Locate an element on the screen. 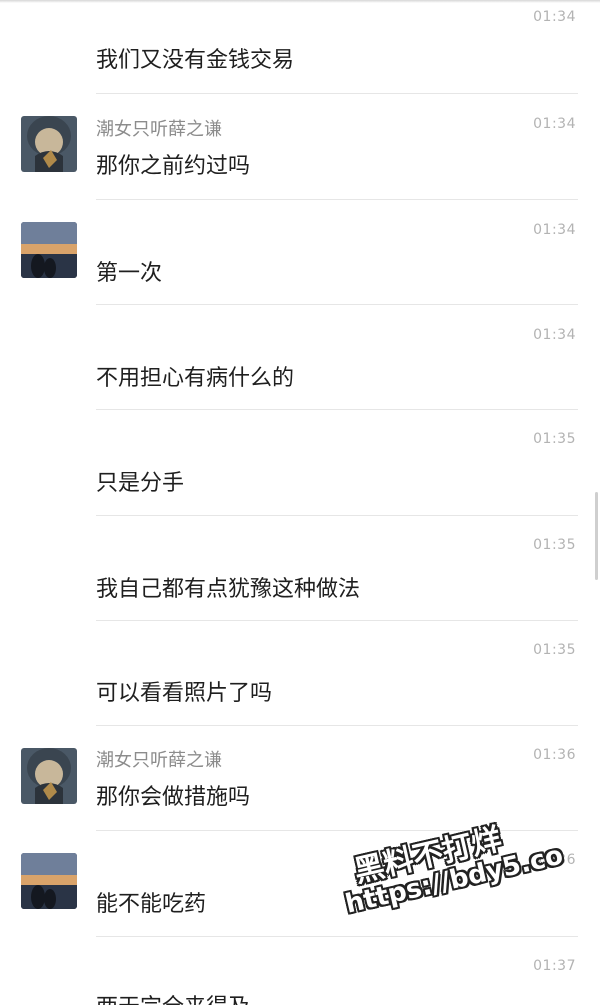  message-row: 01:36 潮女只听薛之谦 那你会做措施吗 is located at coordinates (300, 778).